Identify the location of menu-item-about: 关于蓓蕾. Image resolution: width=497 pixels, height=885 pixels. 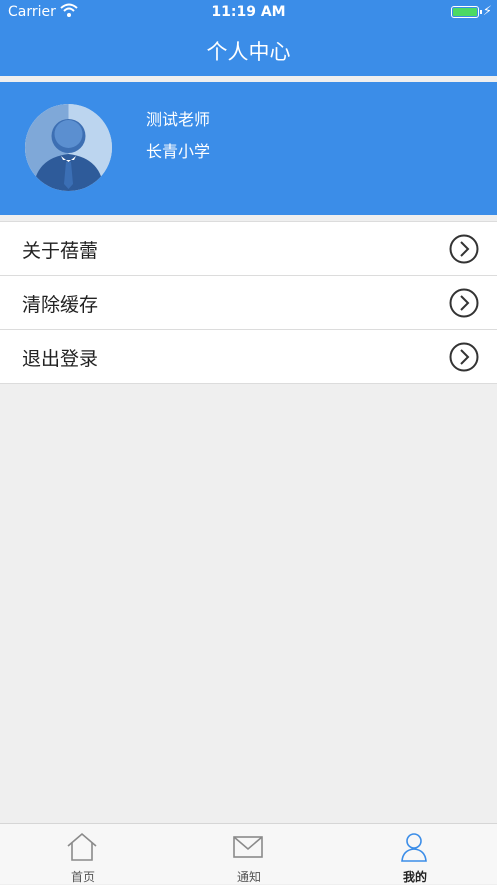
(248, 249).